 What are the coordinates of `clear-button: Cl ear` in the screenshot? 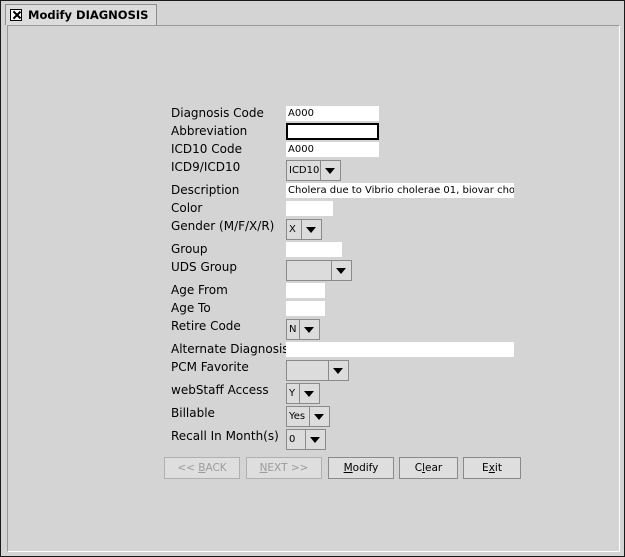 It's located at (428, 468).